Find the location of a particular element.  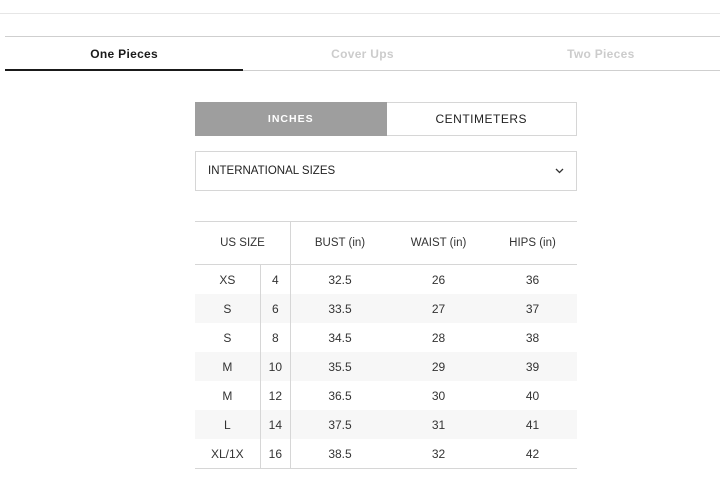

category-tabs: One Pieces Cover Ups Two Pieces is located at coordinates (362, 53).